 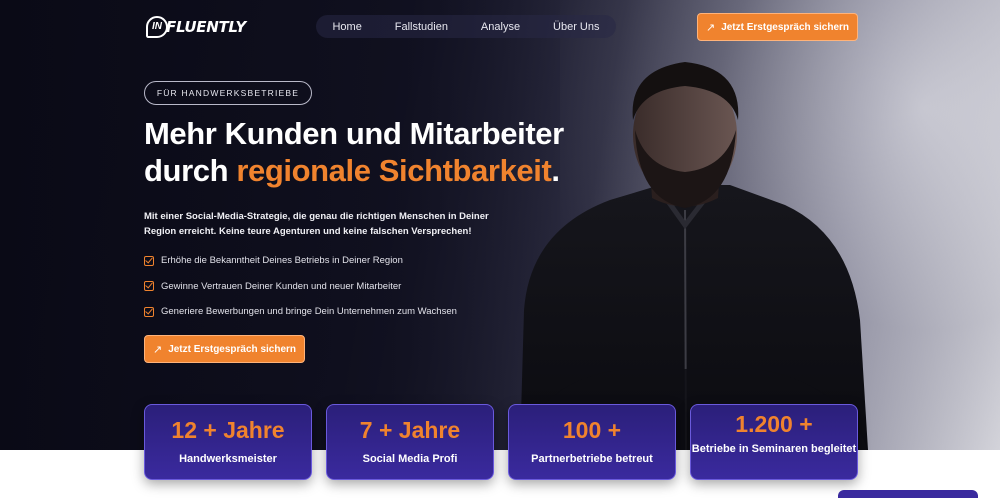 I want to click on headline-accent: regionale Sichtbarkeit, so click(x=394, y=170).